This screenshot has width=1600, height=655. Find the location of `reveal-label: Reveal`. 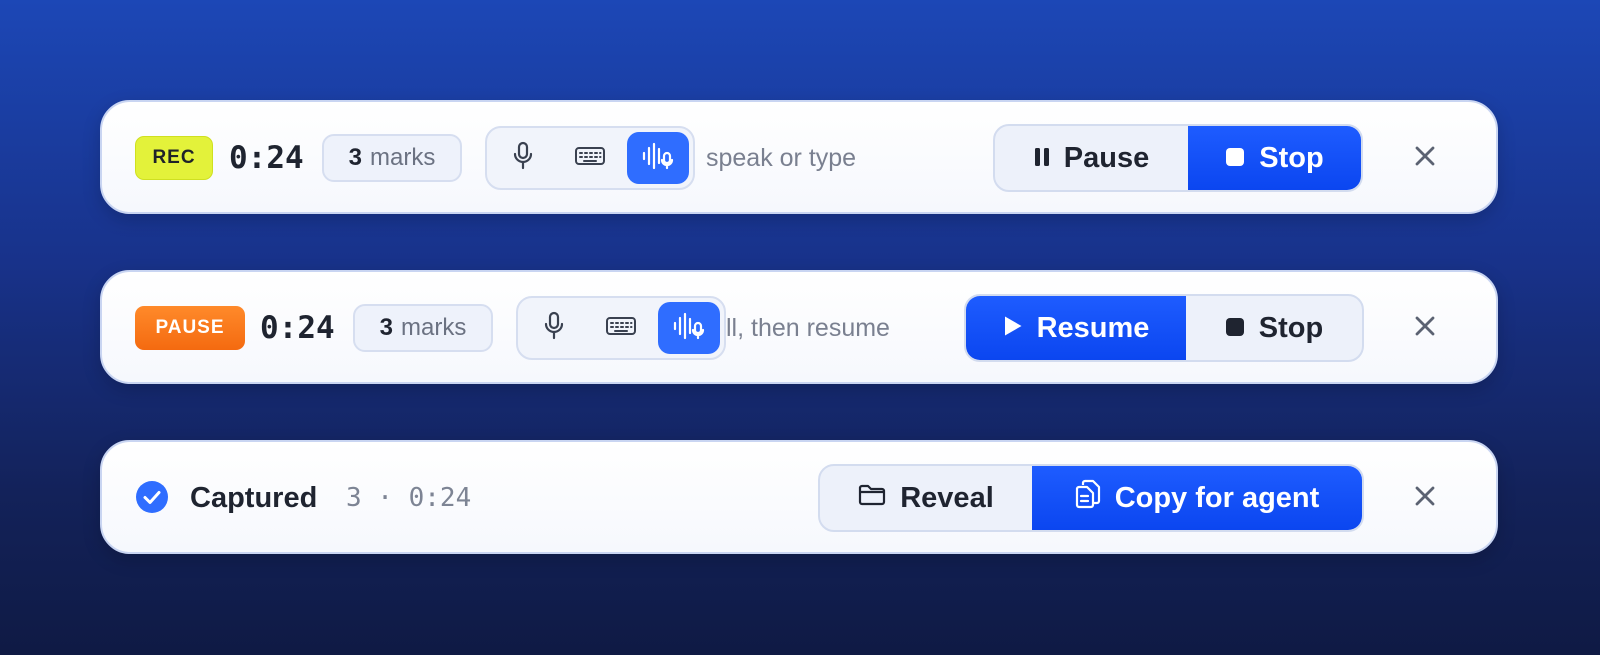

reveal-label: Reveal is located at coordinates (947, 497).